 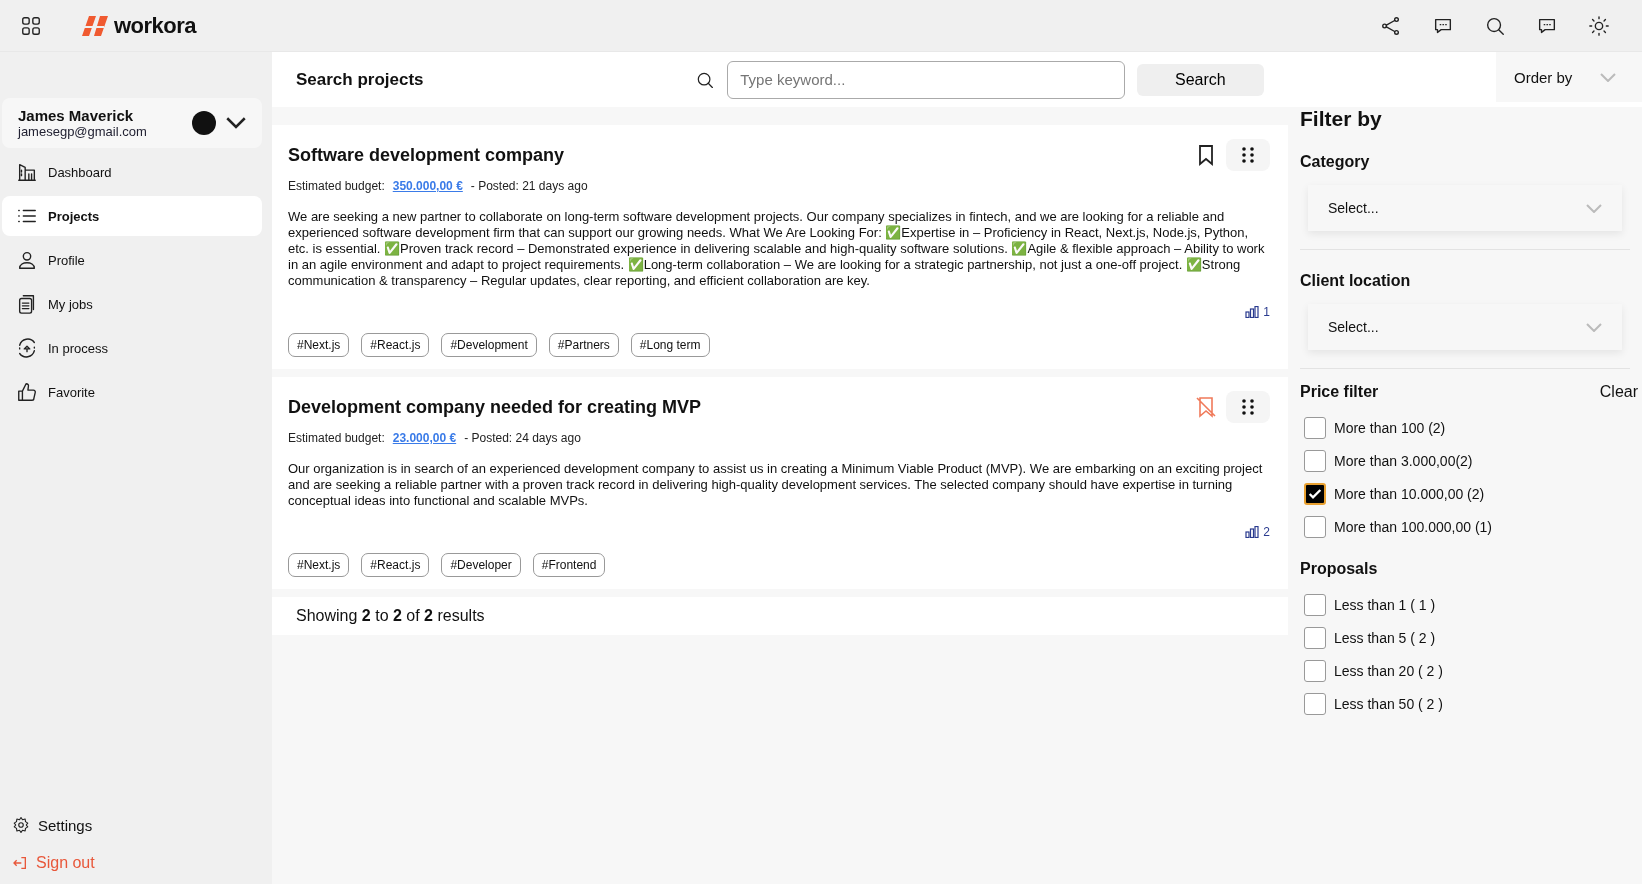 What do you see at coordinates (76, 115) in the screenshot?
I see `user-name: James Maverick` at bounding box center [76, 115].